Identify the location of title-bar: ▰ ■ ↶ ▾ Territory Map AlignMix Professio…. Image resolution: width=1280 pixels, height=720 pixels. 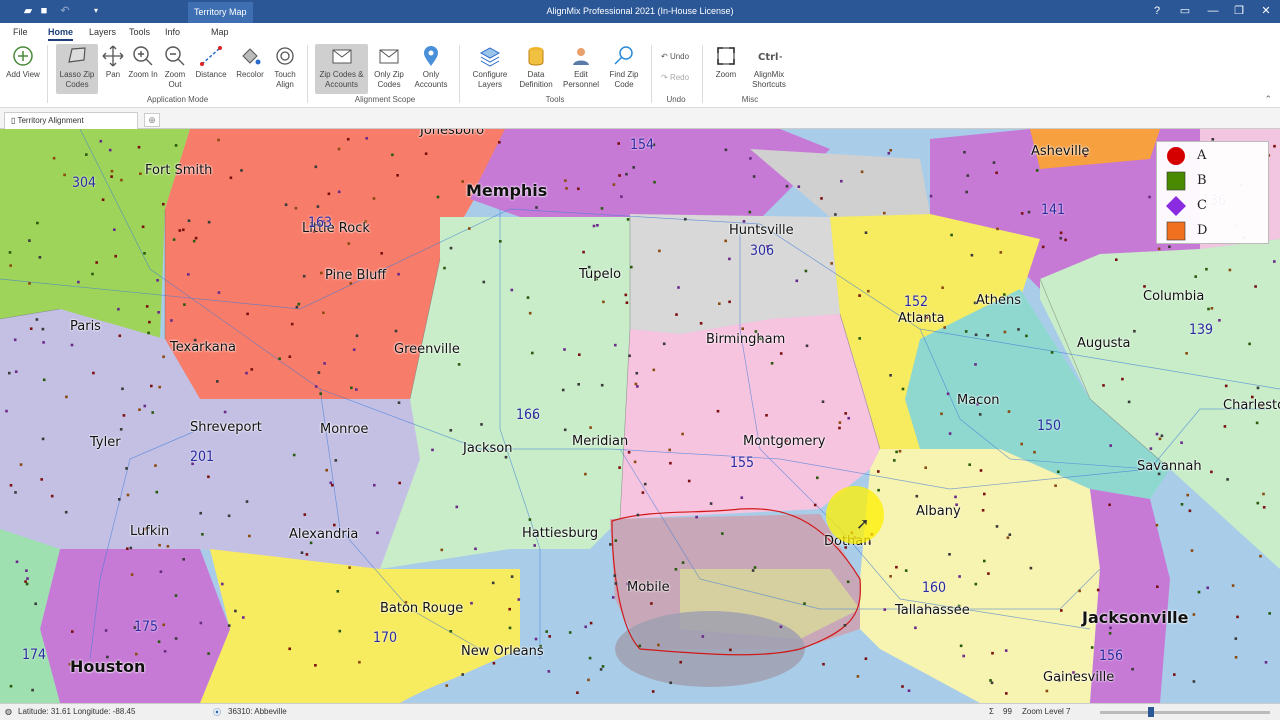
(640, 11).